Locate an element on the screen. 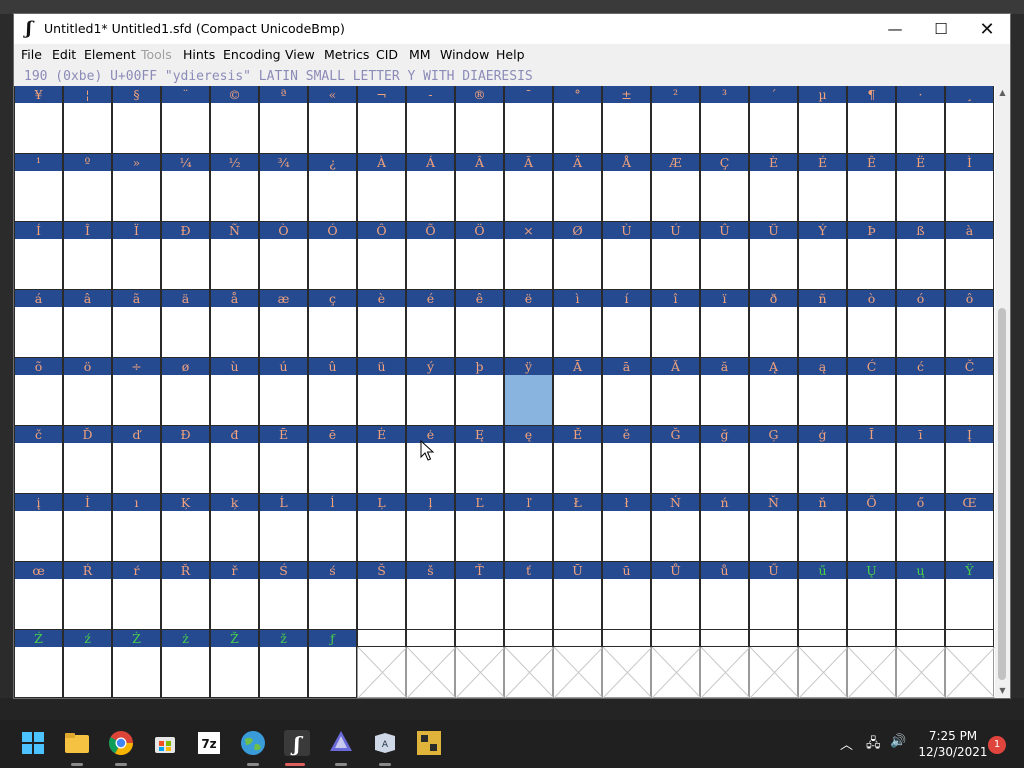 The height and width of the screenshot is (768, 1024). glyph-cell: Ä is located at coordinates (577, 188).